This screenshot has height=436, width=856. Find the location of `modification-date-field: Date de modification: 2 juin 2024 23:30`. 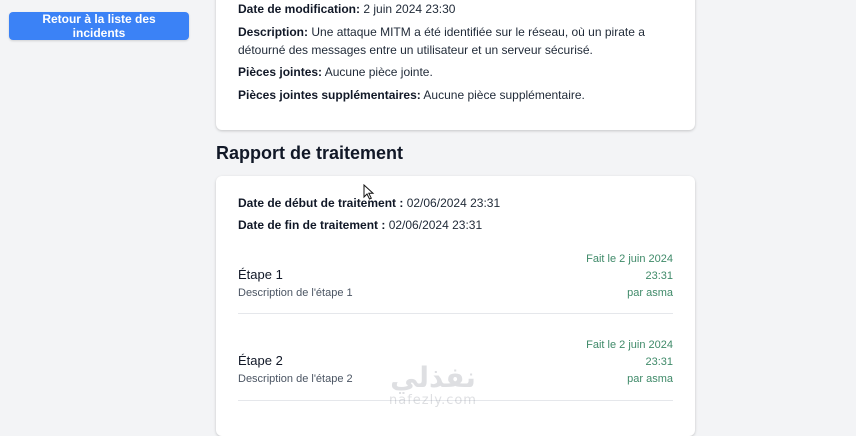

modification-date-field: Date de modification: 2 juin 2024 23:30 is located at coordinates (455, 9).